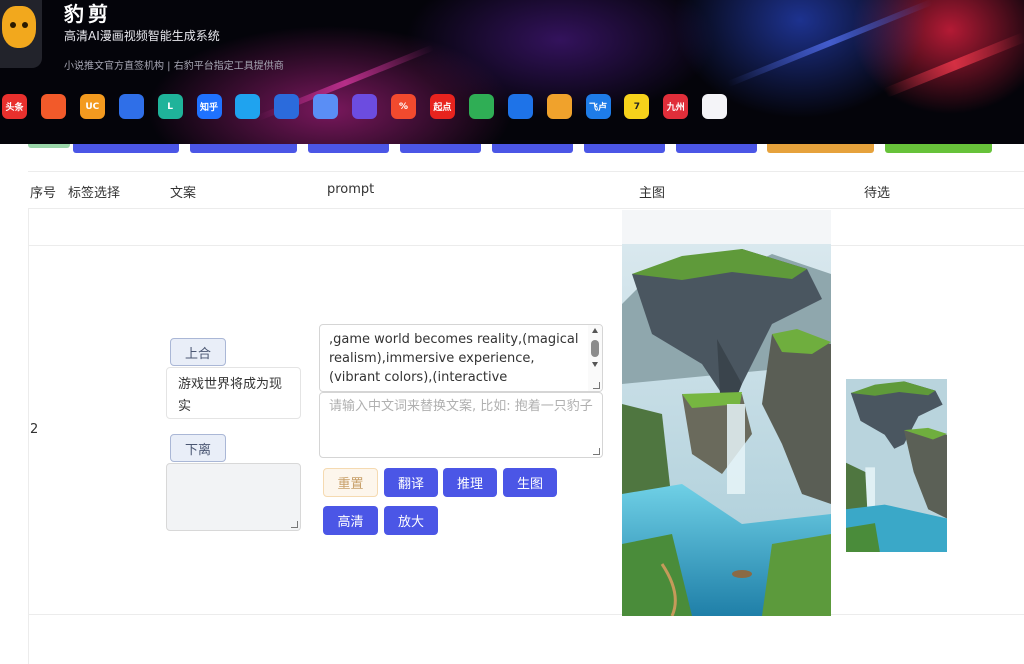 The height and width of the screenshot is (664, 1024). Describe the element at coordinates (131, 106) in the screenshot. I see `baidu-icon` at that location.